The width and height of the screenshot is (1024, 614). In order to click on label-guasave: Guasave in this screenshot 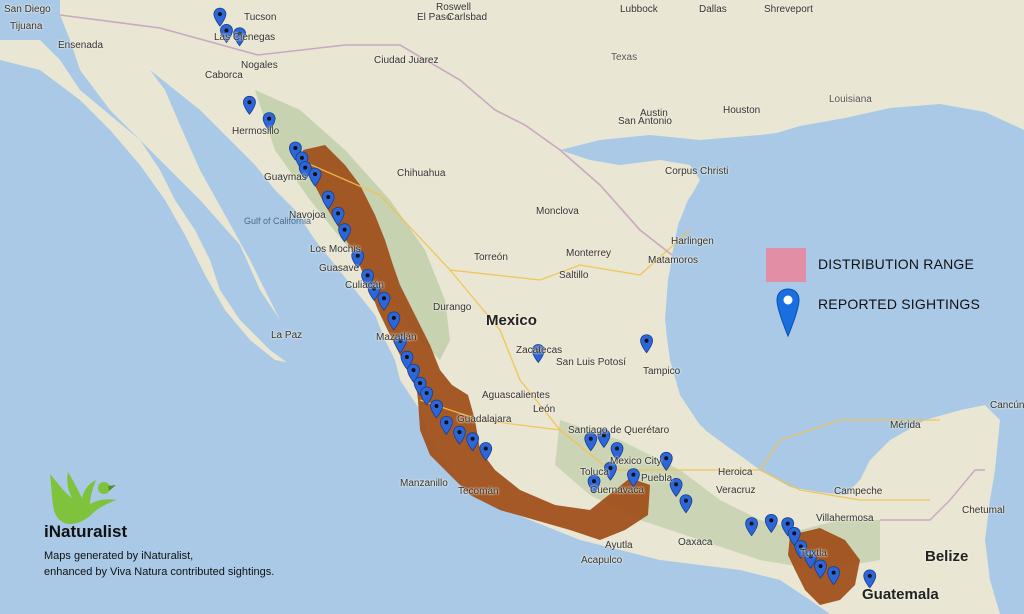, I will do `click(339, 268)`.